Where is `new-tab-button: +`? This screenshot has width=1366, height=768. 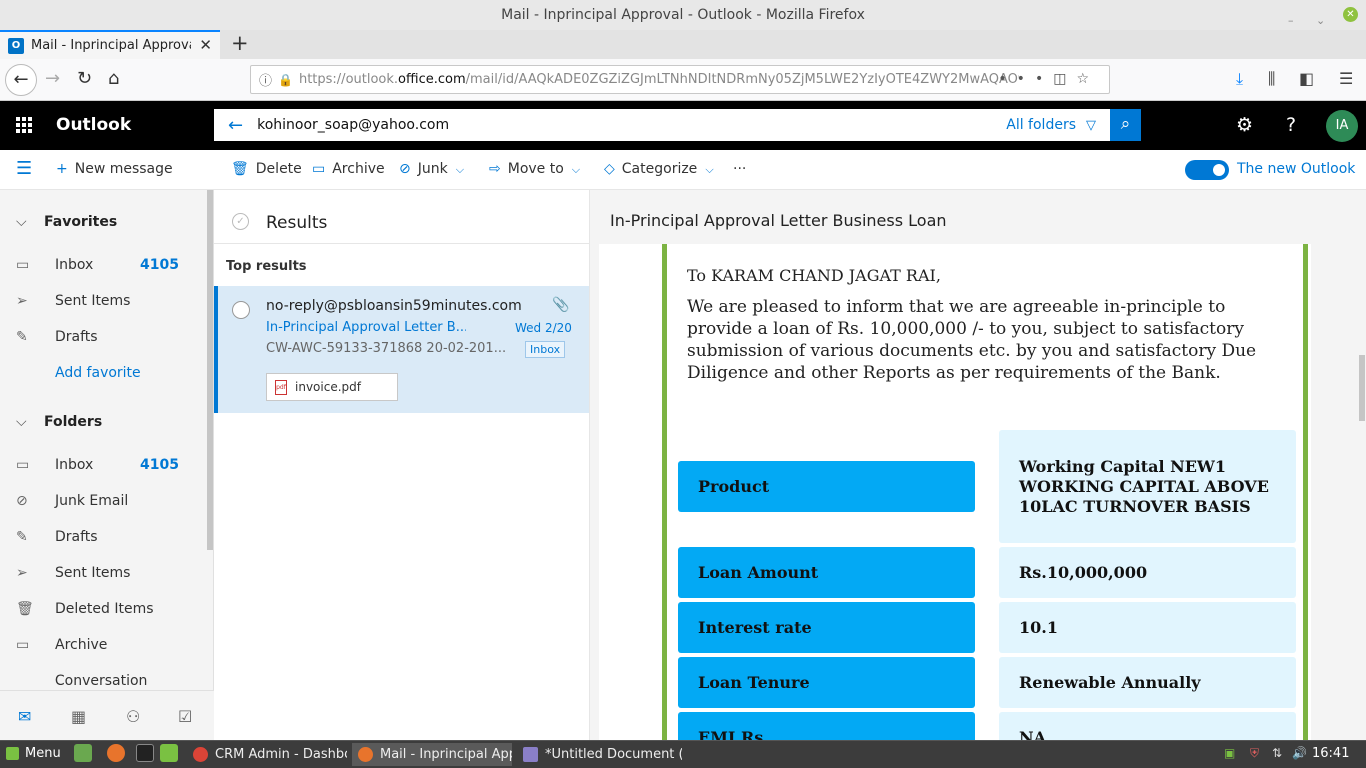
new-tab-button: + is located at coordinates (240, 43).